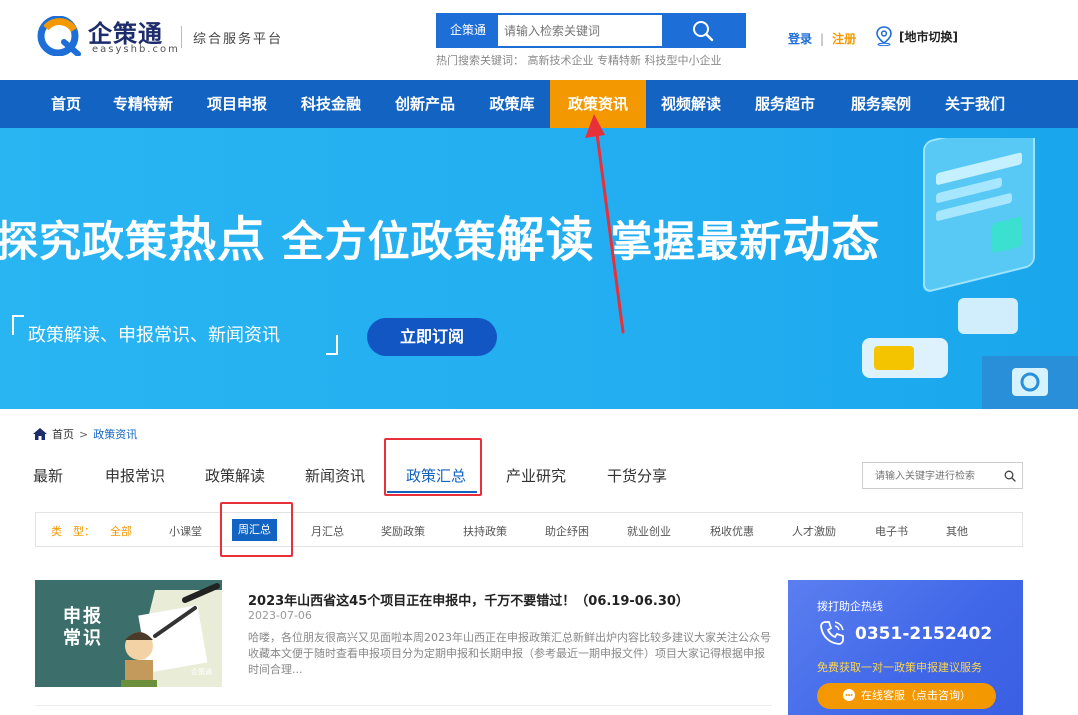 This screenshot has width=1078, height=715. Describe the element at coordinates (66, 104) in the screenshot. I see `nav-item-home: 首页` at that location.